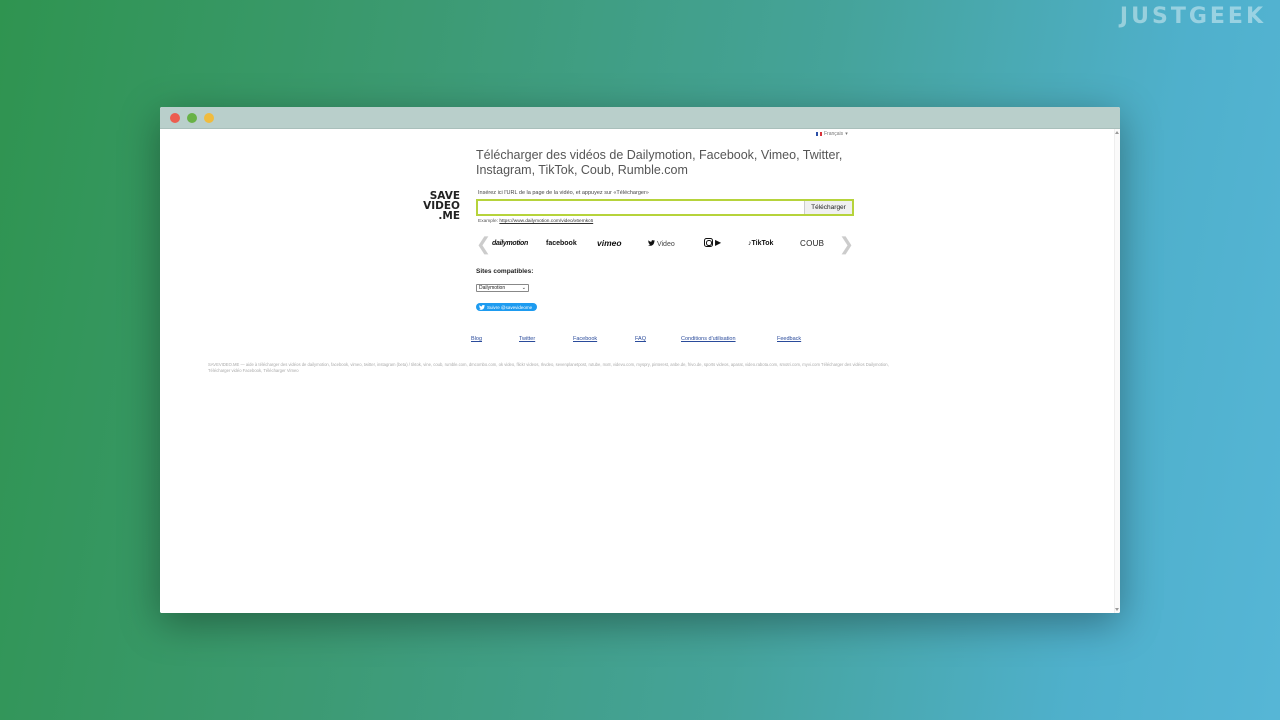  I want to click on footer-link-faq: FAQ, so click(640, 339).